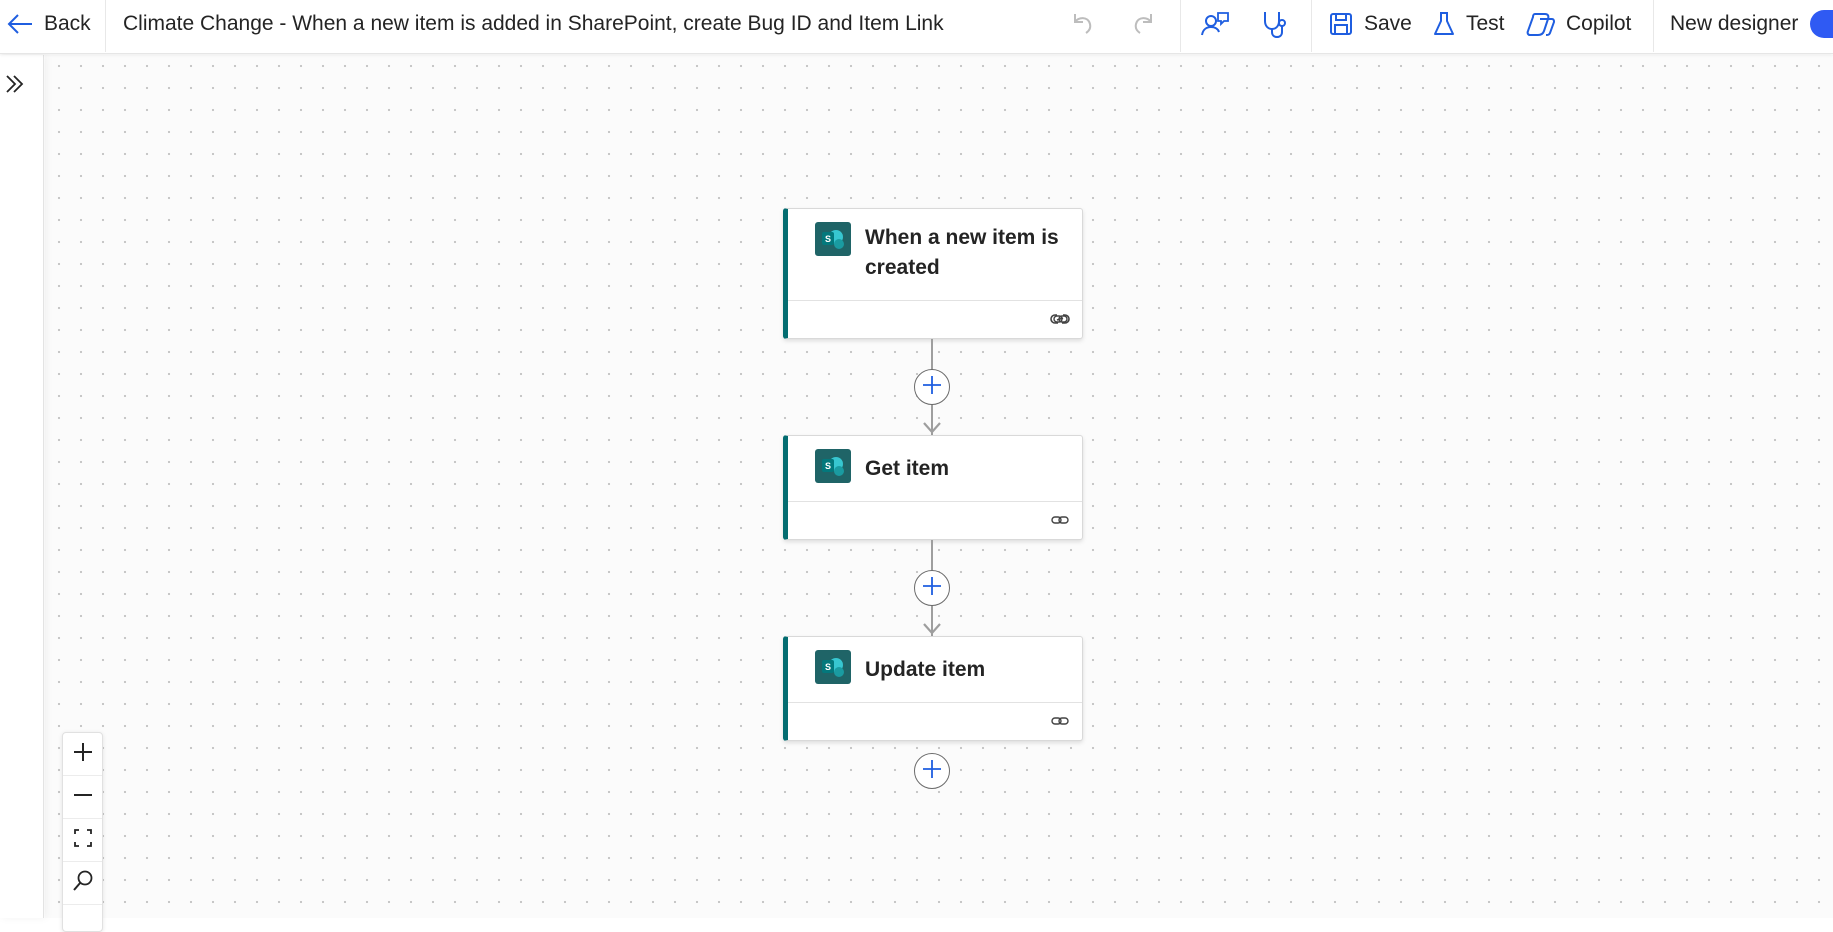 This screenshot has width=1833, height=932. Describe the element at coordinates (1341, 24) in the screenshot. I see `save-icon` at that location.